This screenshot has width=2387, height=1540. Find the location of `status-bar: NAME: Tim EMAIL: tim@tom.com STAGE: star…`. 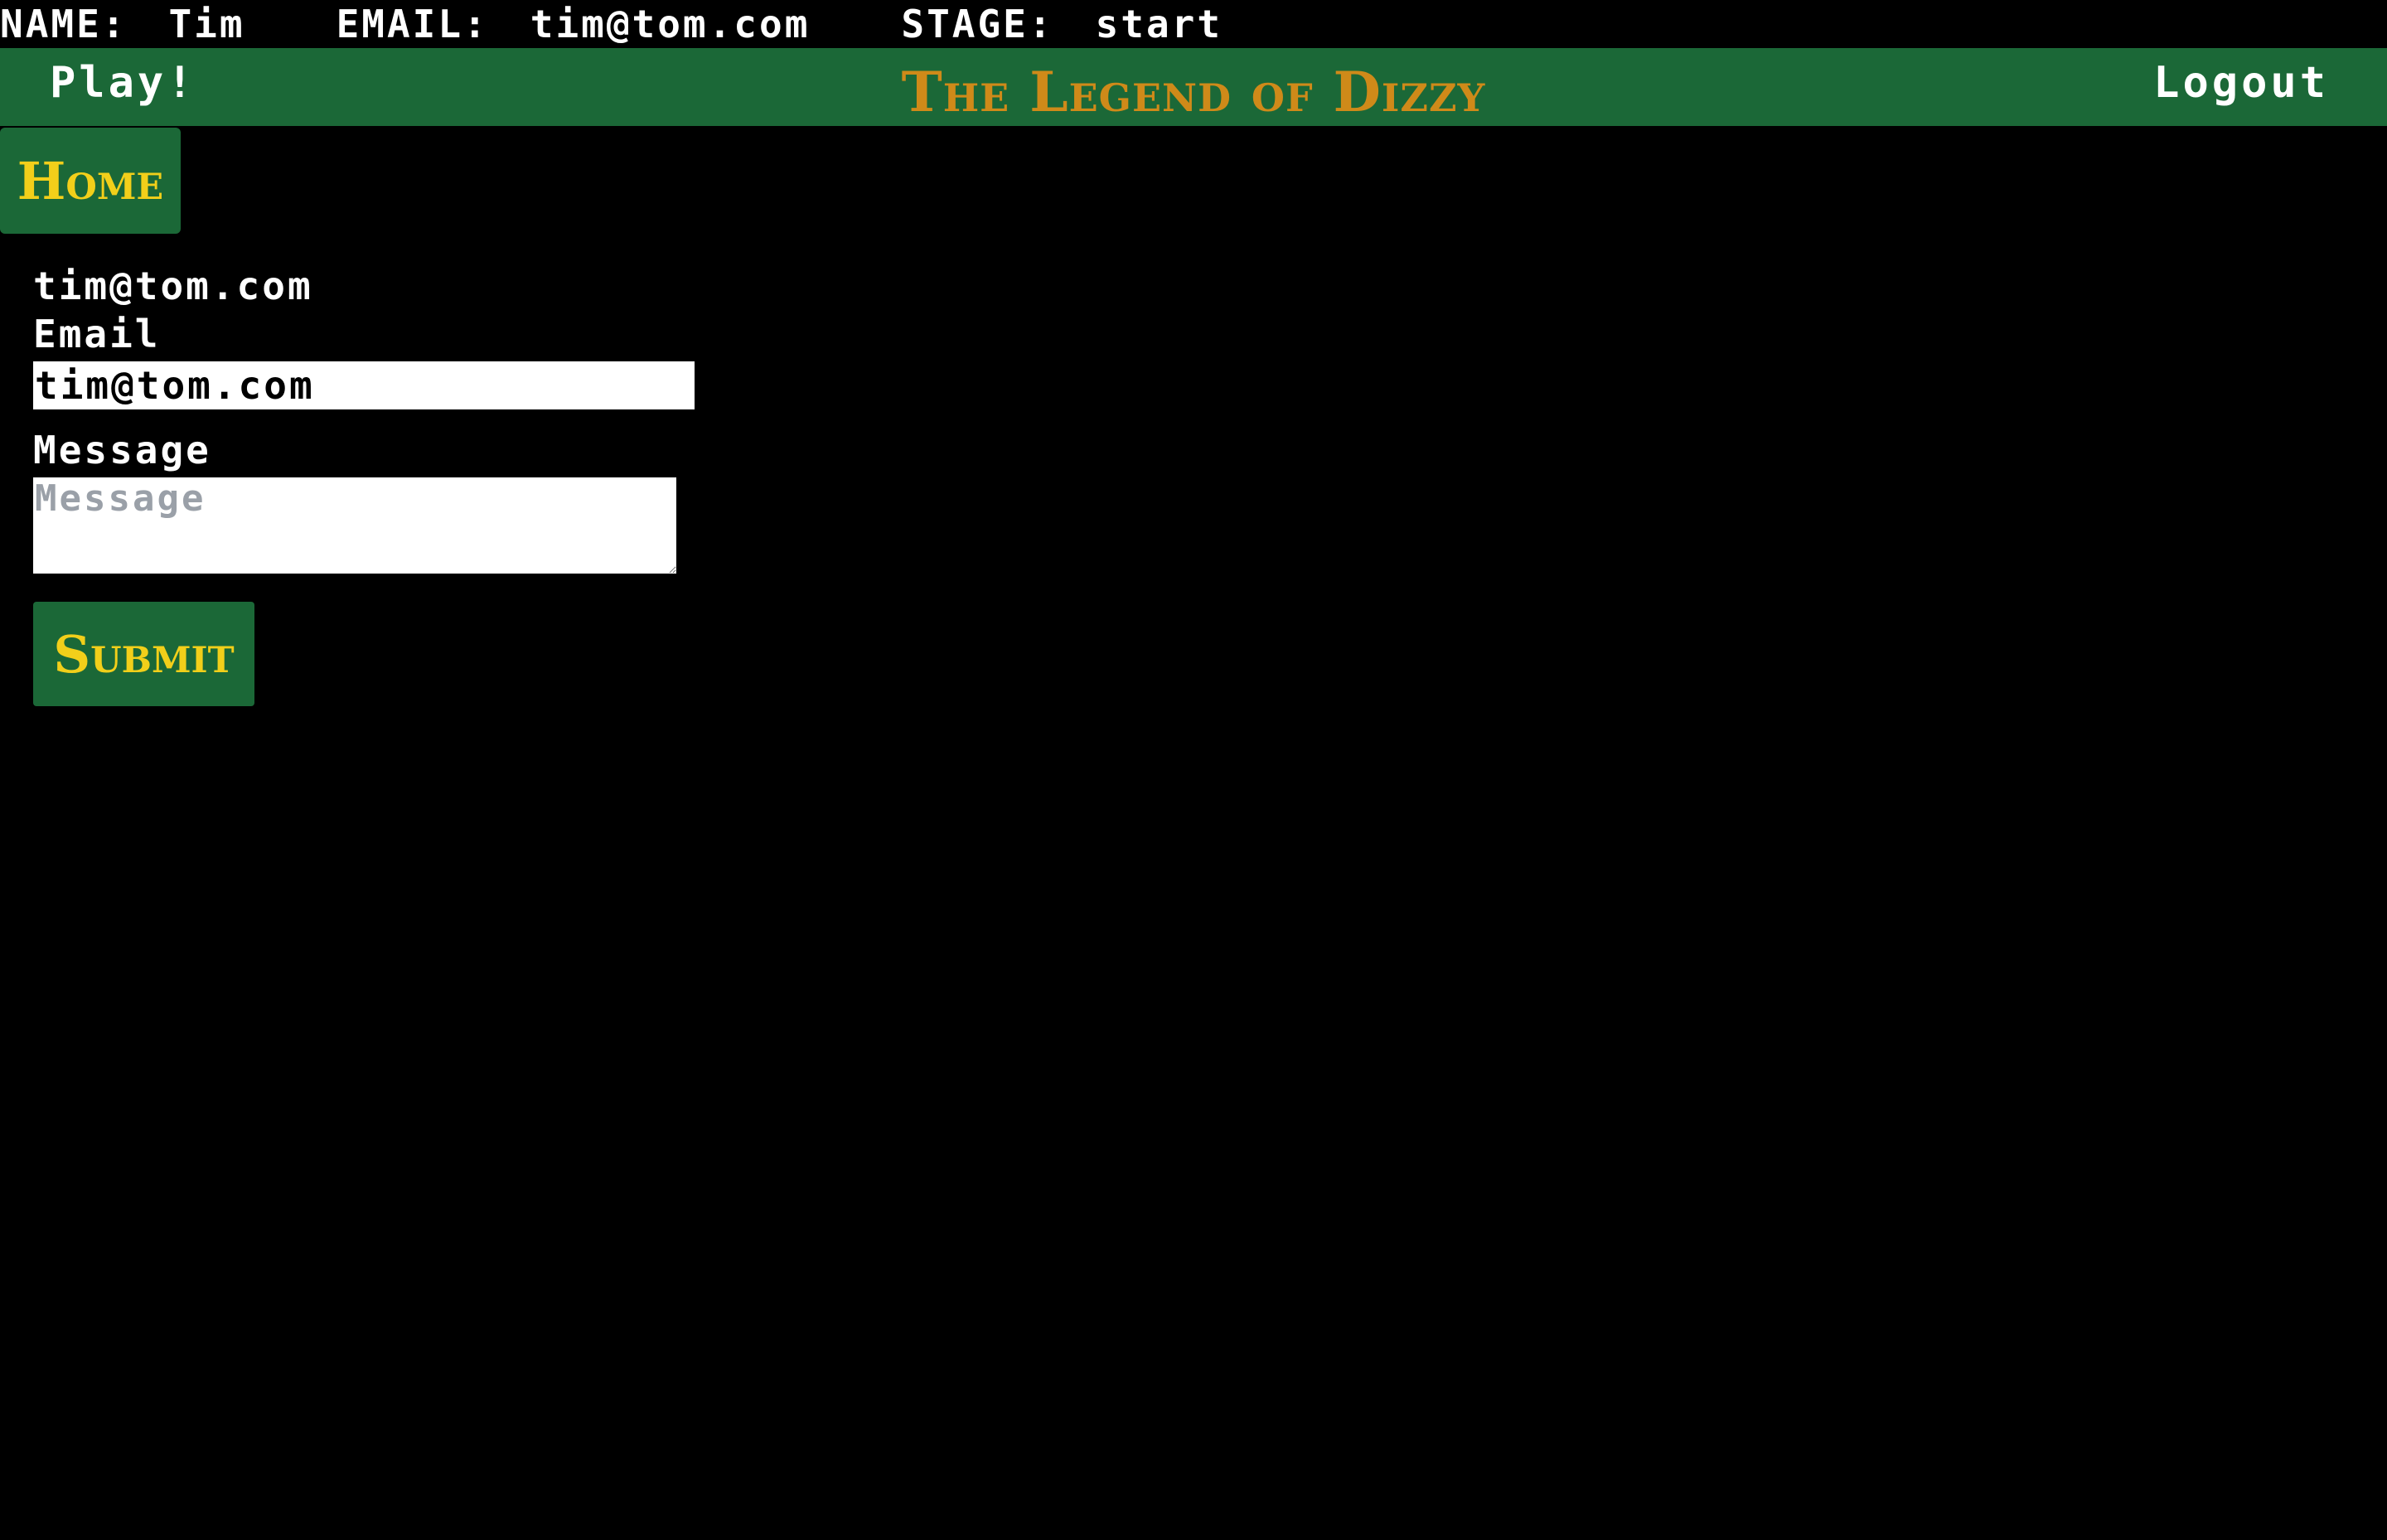

status-bar: NAME: Tim EMAIL: tim@tom.com STAGE: star… is located at coordinates (1193, 24).